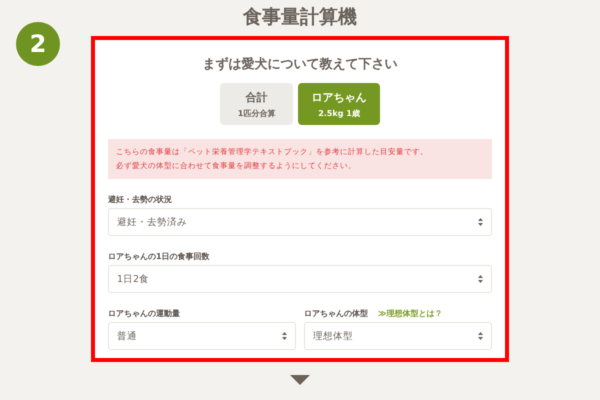 The width and height of the screenshot is (600, 400). I want to click on page-title: 食事量計算機, so click(300, 17).